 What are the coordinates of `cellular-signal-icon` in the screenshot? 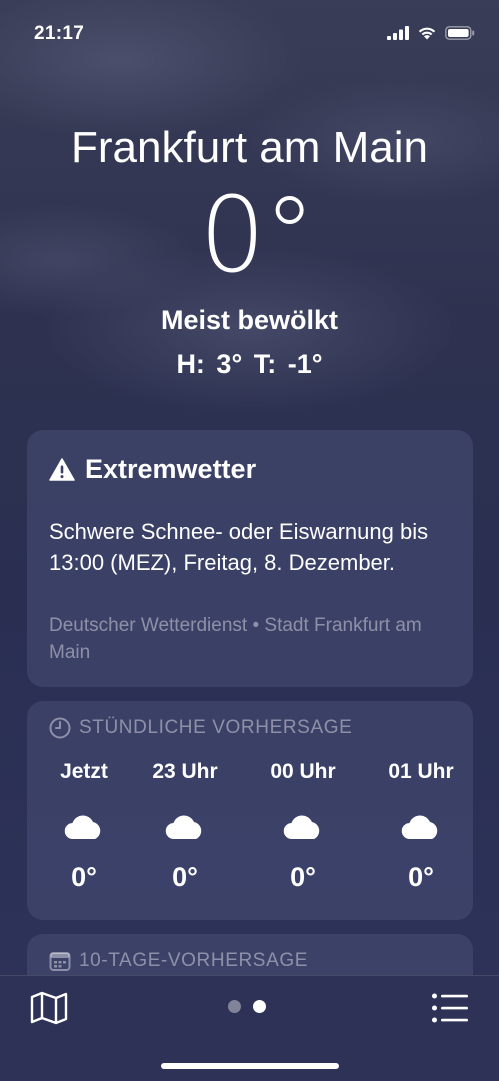 It's located at (398, 32).